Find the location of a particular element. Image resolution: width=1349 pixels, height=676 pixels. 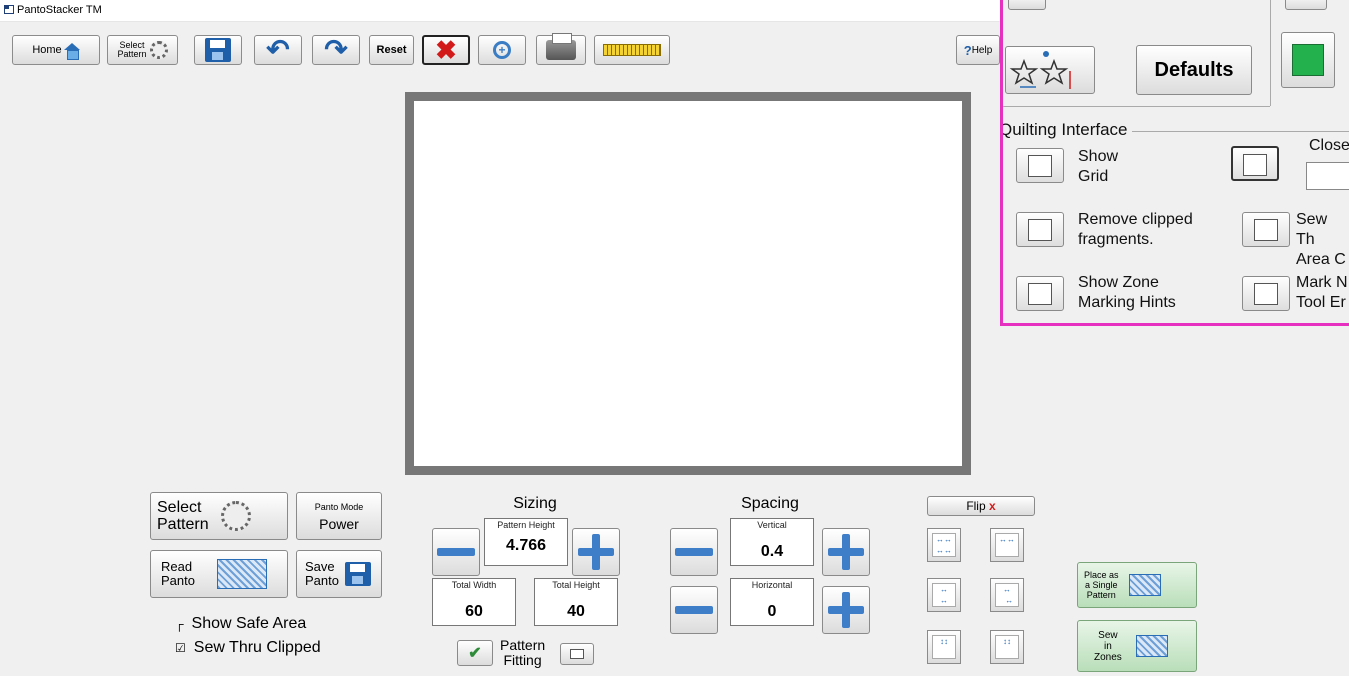

blank-box-icon is located at coordinates (577, 654).